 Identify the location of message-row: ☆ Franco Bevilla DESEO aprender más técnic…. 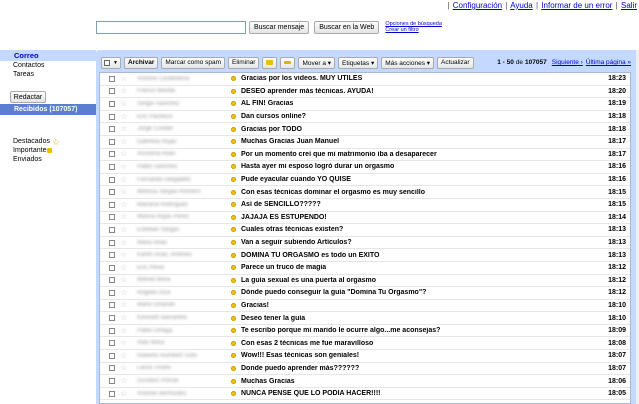
(365, 92).